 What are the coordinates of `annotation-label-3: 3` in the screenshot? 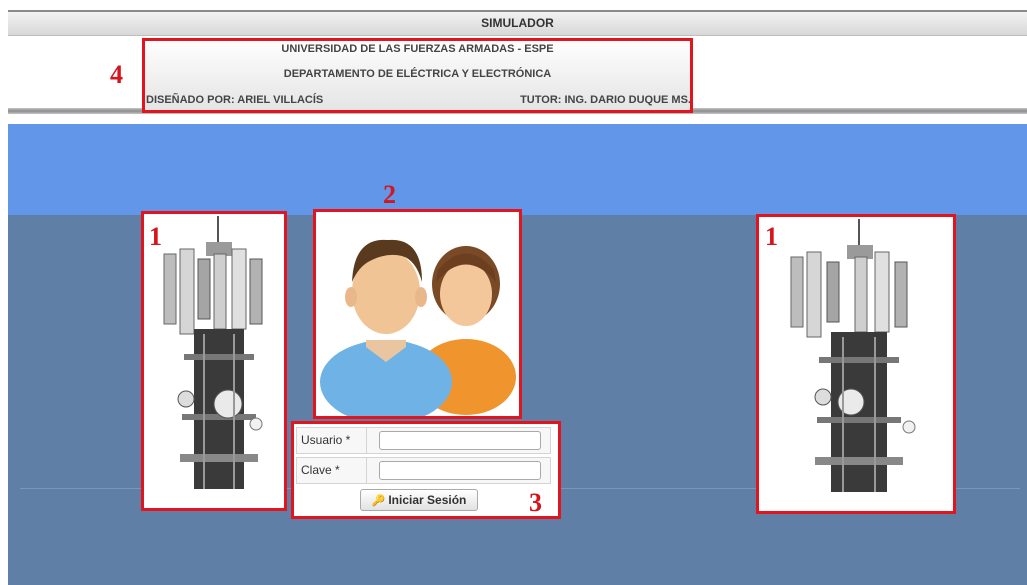 It's located at (535, 502).